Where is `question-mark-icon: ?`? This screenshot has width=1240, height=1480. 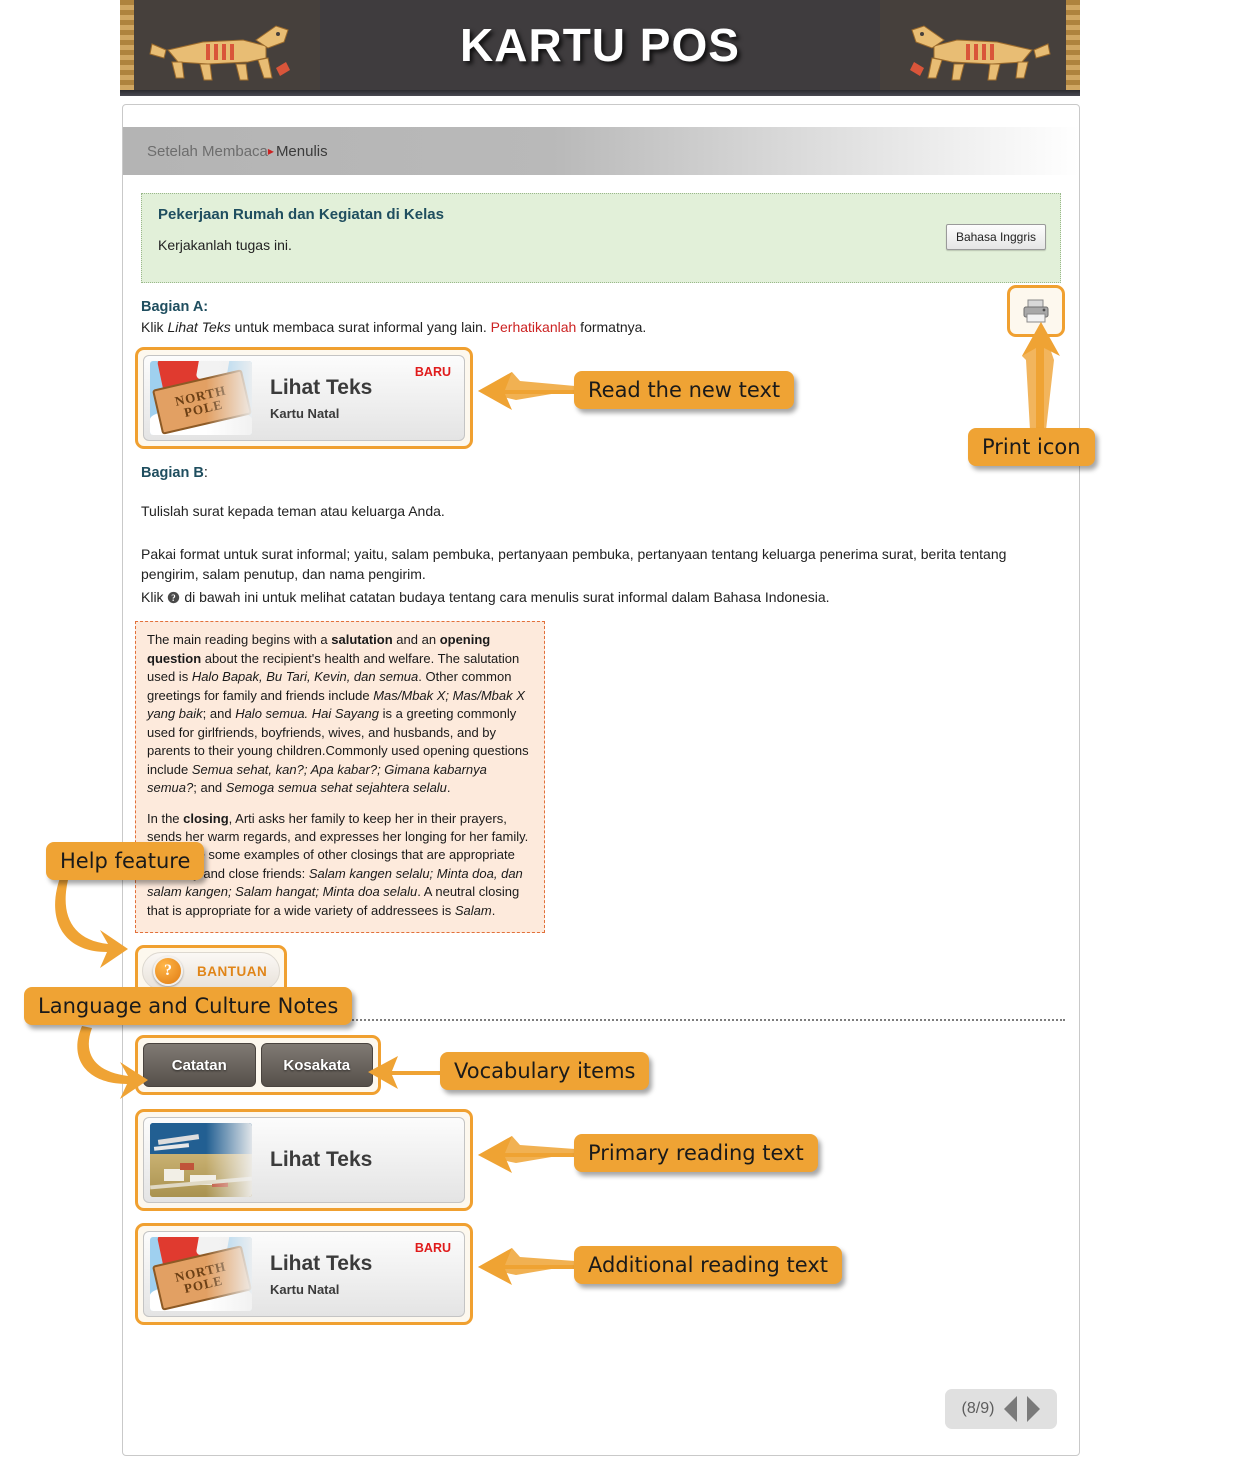
question-mark-icon: ? is located at coordinates (168, 971).